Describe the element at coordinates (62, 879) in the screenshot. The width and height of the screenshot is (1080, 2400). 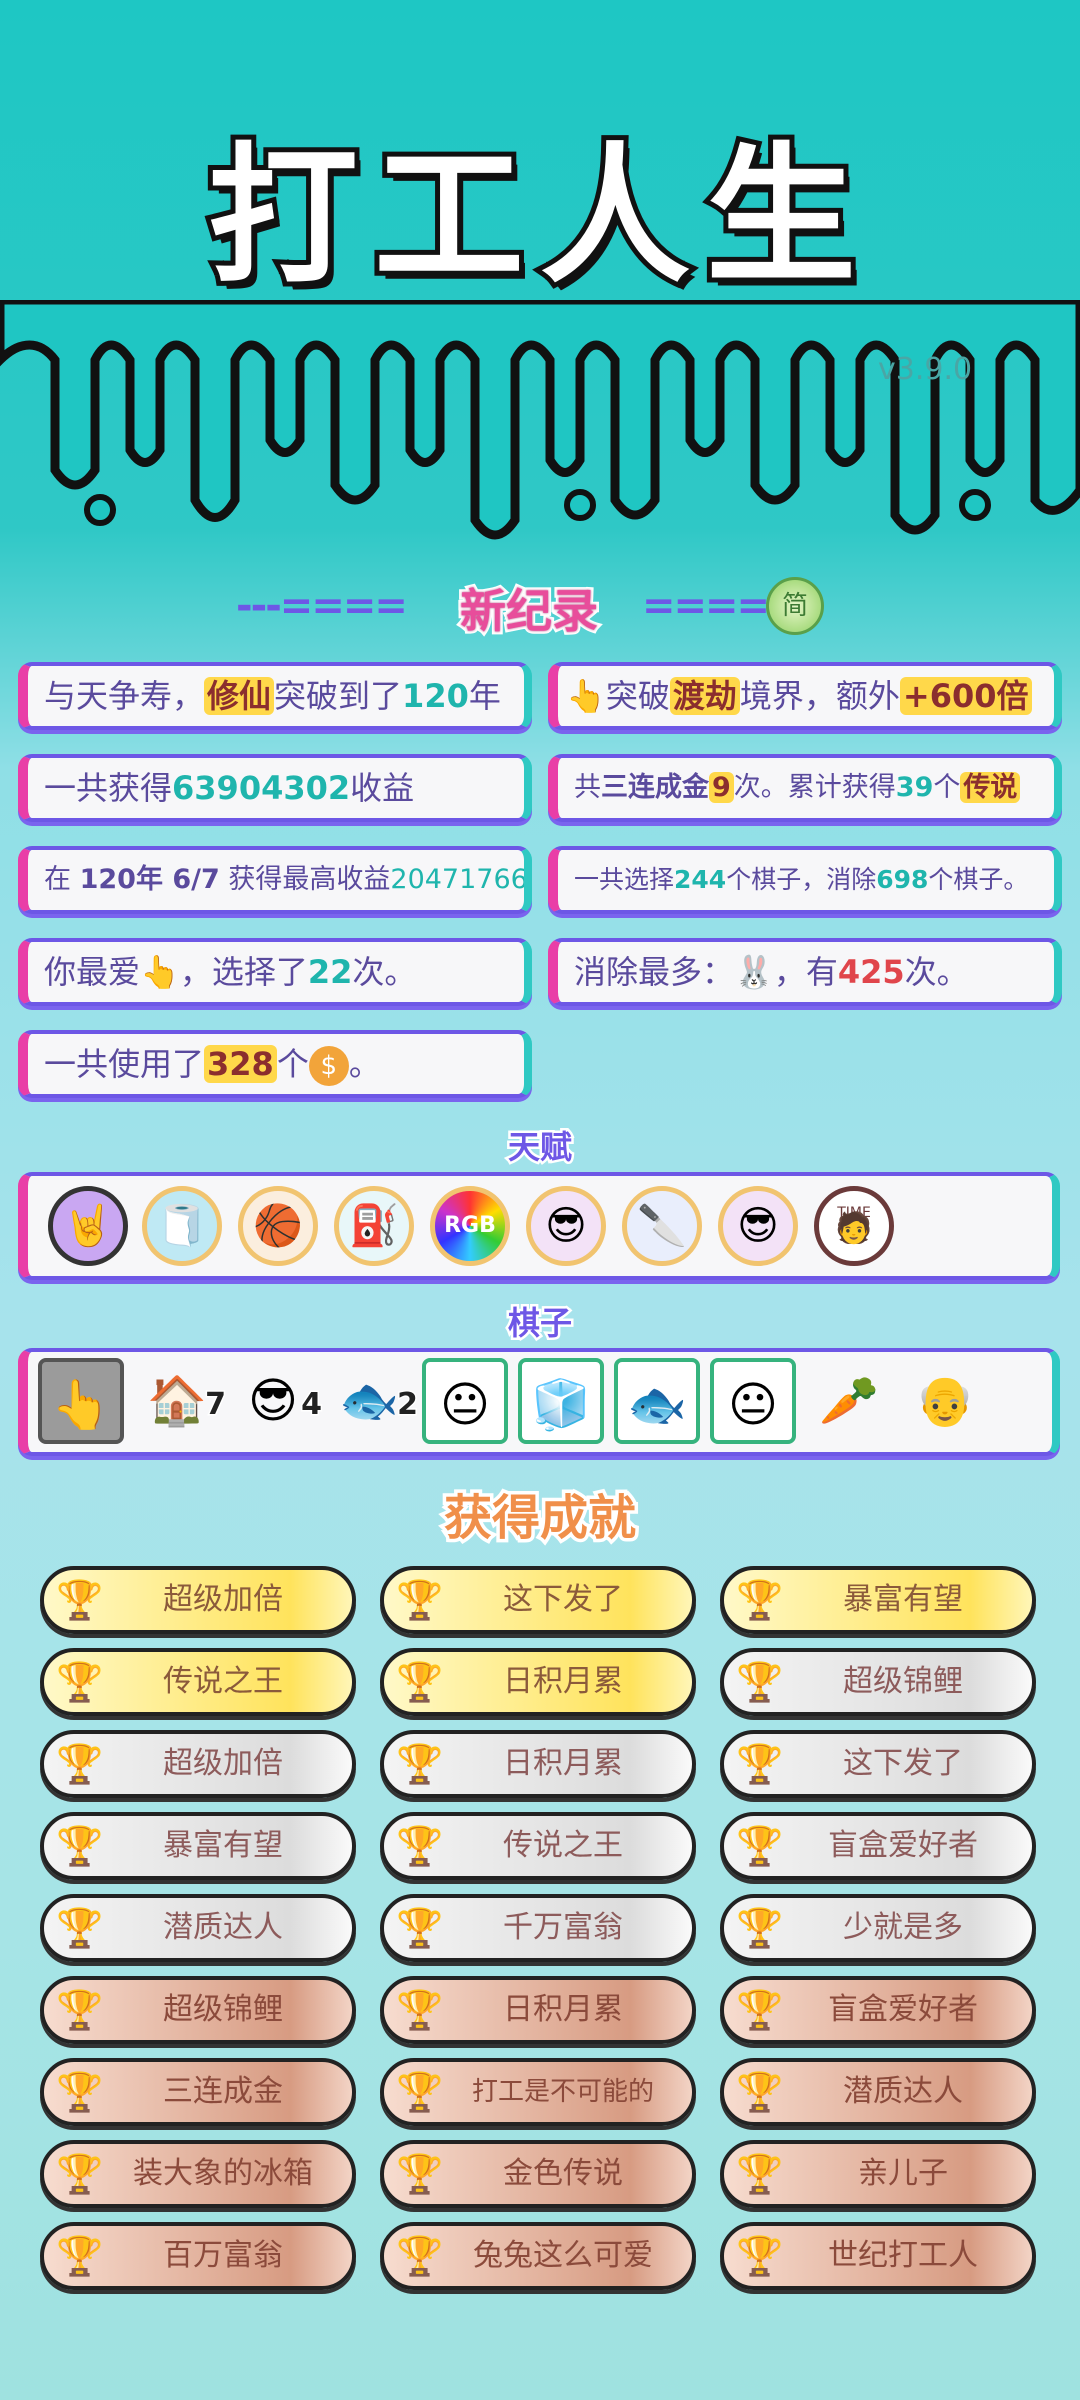
I see `record-text: 在` at that location.